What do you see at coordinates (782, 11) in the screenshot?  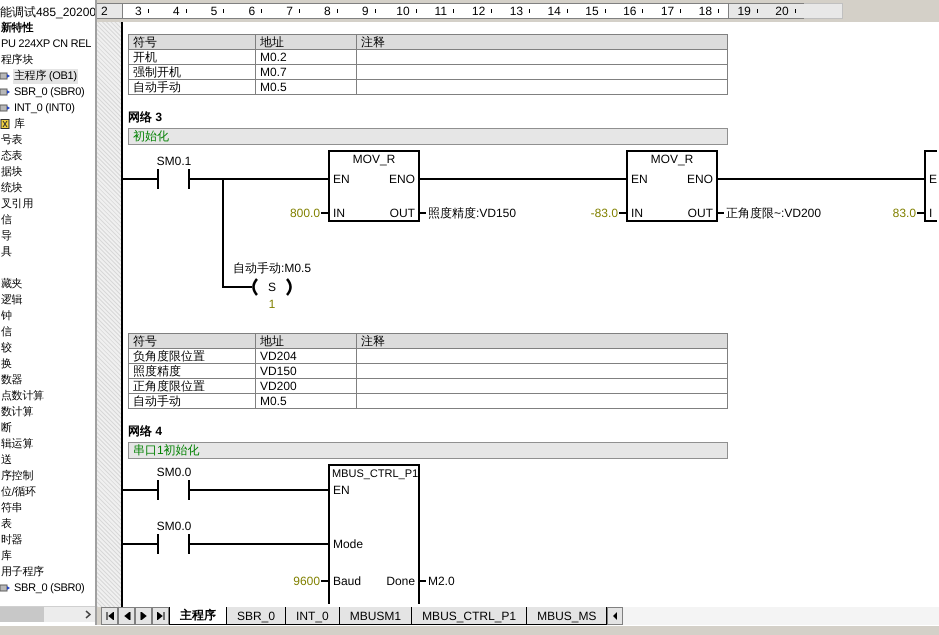 I see `ruler-number: 20` at bounding box center [782, 11].